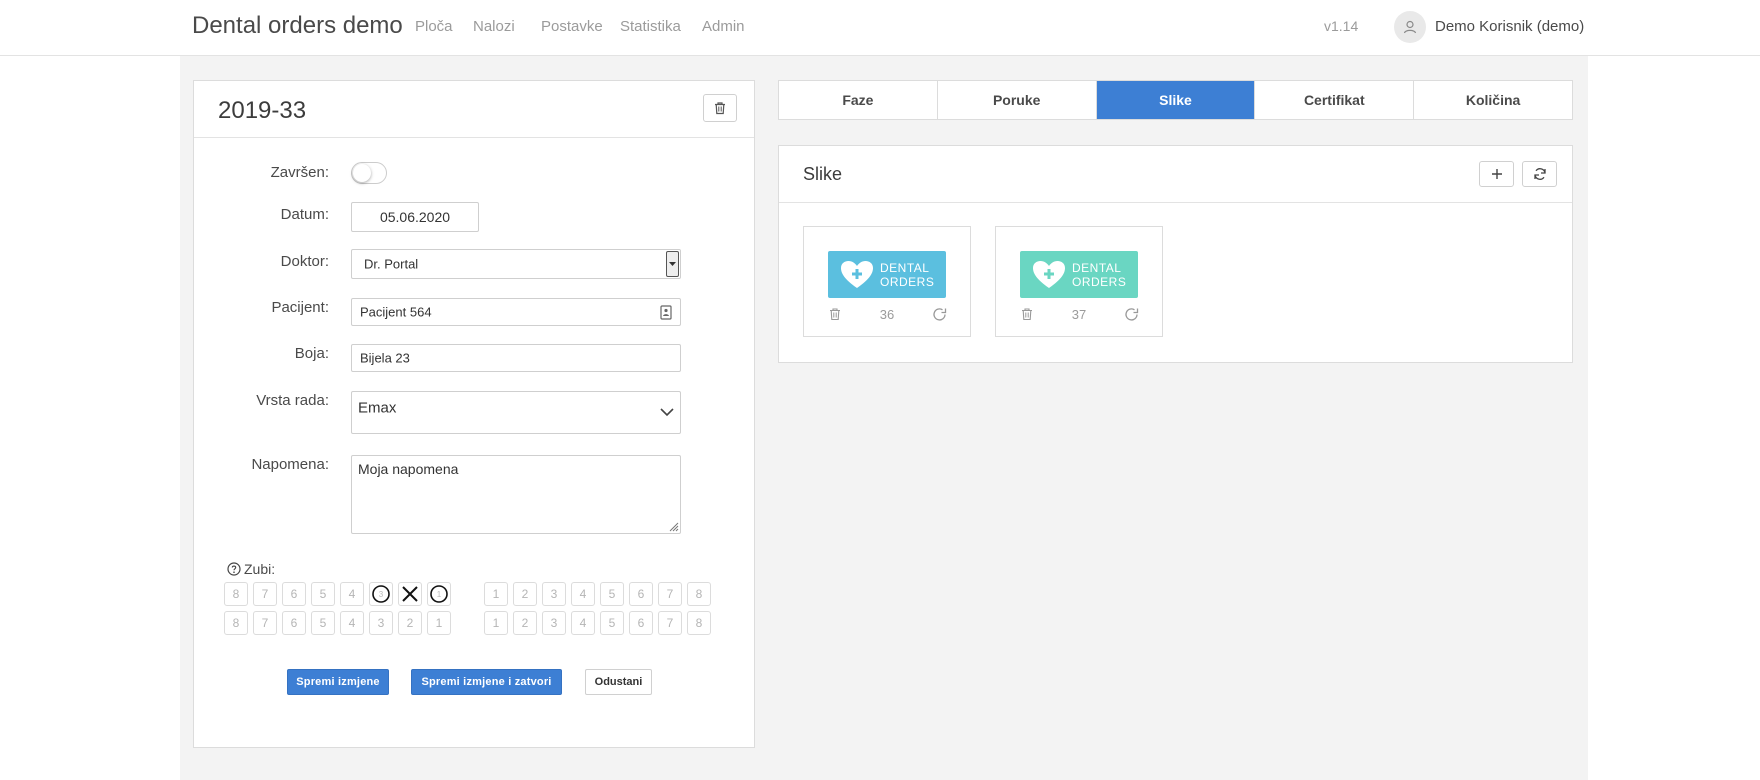  I want to click on tooth-upper-left-8: 8, so click(236, 594).